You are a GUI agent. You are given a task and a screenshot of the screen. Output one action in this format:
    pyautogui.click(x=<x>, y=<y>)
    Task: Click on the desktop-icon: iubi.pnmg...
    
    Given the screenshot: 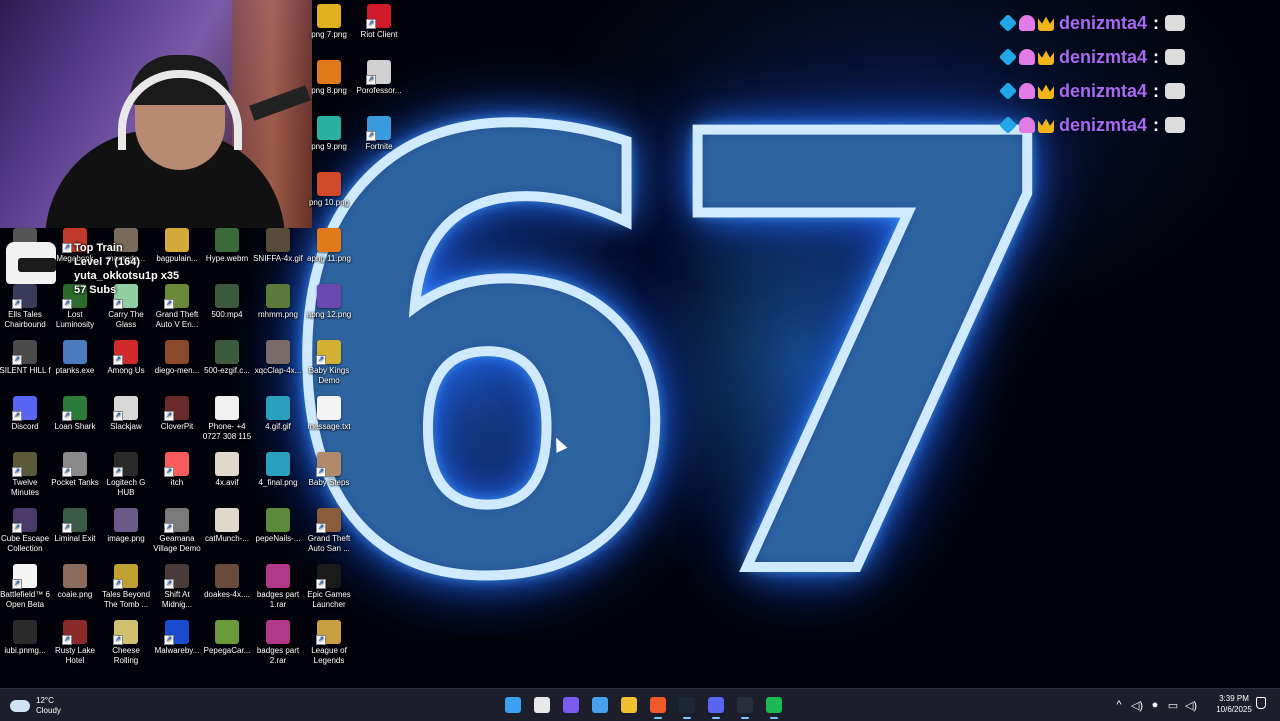 What is the action you would take?
    pyautogui.click(x=25, y=648)
    